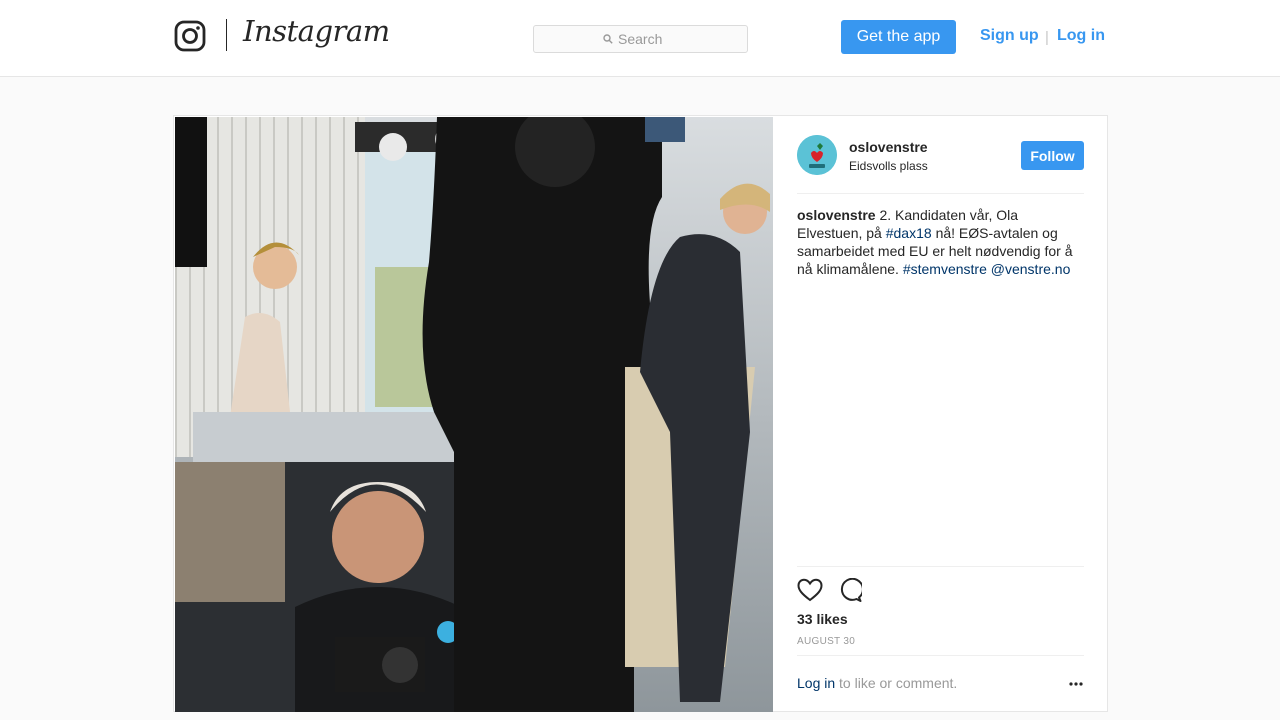 The image size is (1280, 720). I want to click on search-icon, so click(608, 39).